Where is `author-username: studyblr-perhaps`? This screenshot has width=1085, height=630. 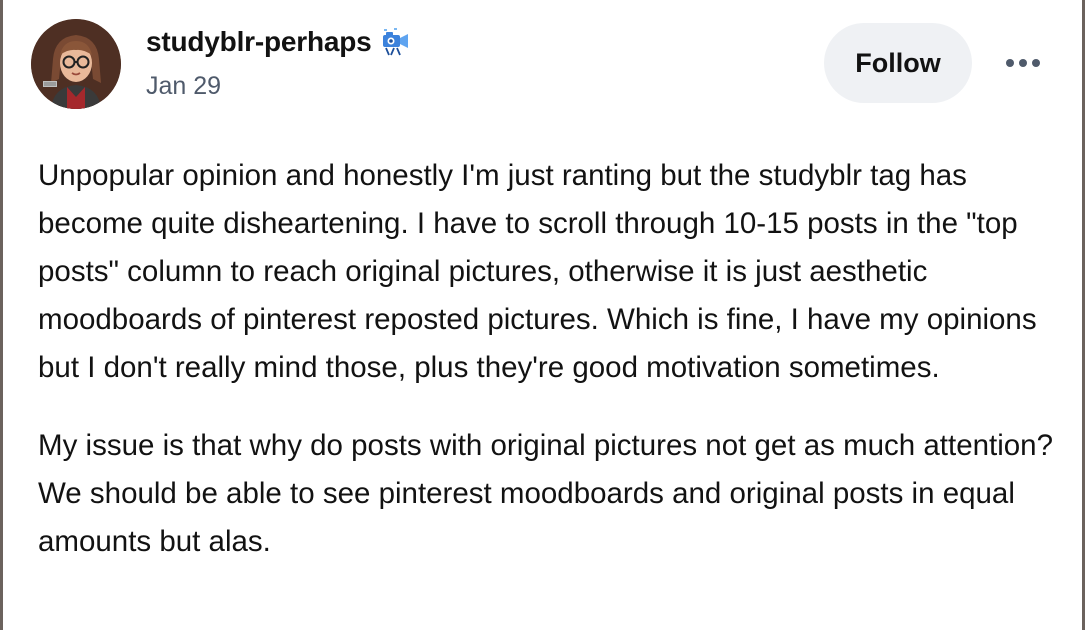
author-username: studyblr-perhaps is located at coordinates (259, 42).